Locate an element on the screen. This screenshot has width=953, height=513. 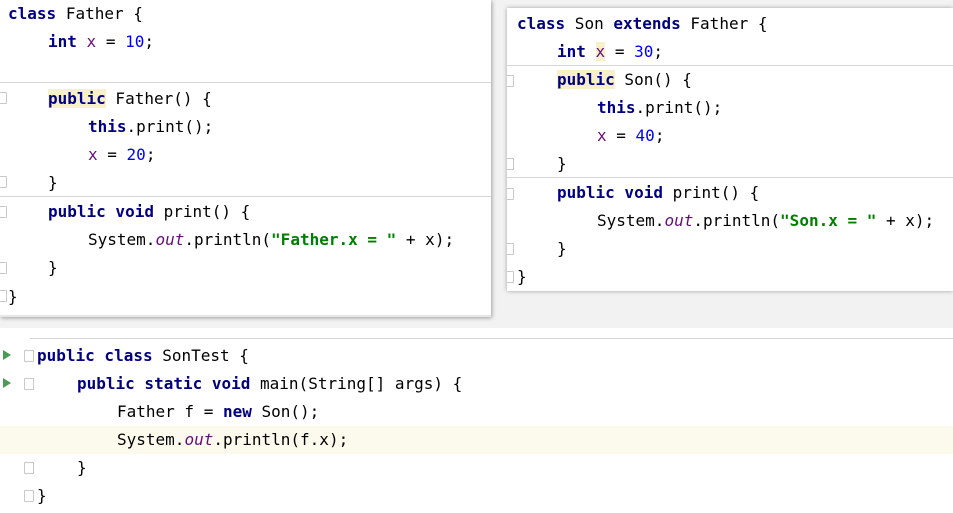
code-line: int x = 30; is located at coordinates (755, 52).